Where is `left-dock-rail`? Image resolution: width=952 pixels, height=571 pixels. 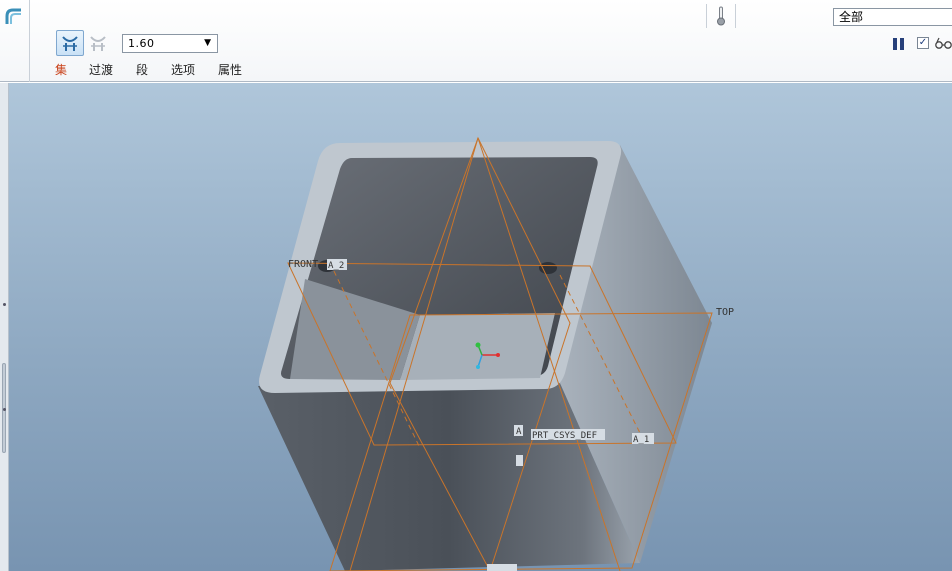 left-dock-rail is located at coordinates (4, 327).